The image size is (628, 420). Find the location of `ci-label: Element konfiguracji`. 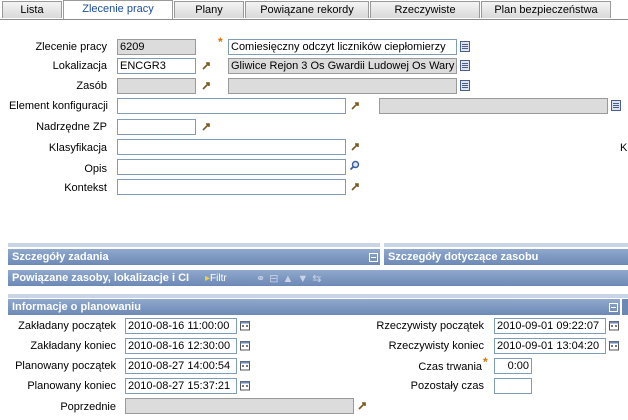

ci-label: Element konfiguracji is located at coordinates (58, 106).